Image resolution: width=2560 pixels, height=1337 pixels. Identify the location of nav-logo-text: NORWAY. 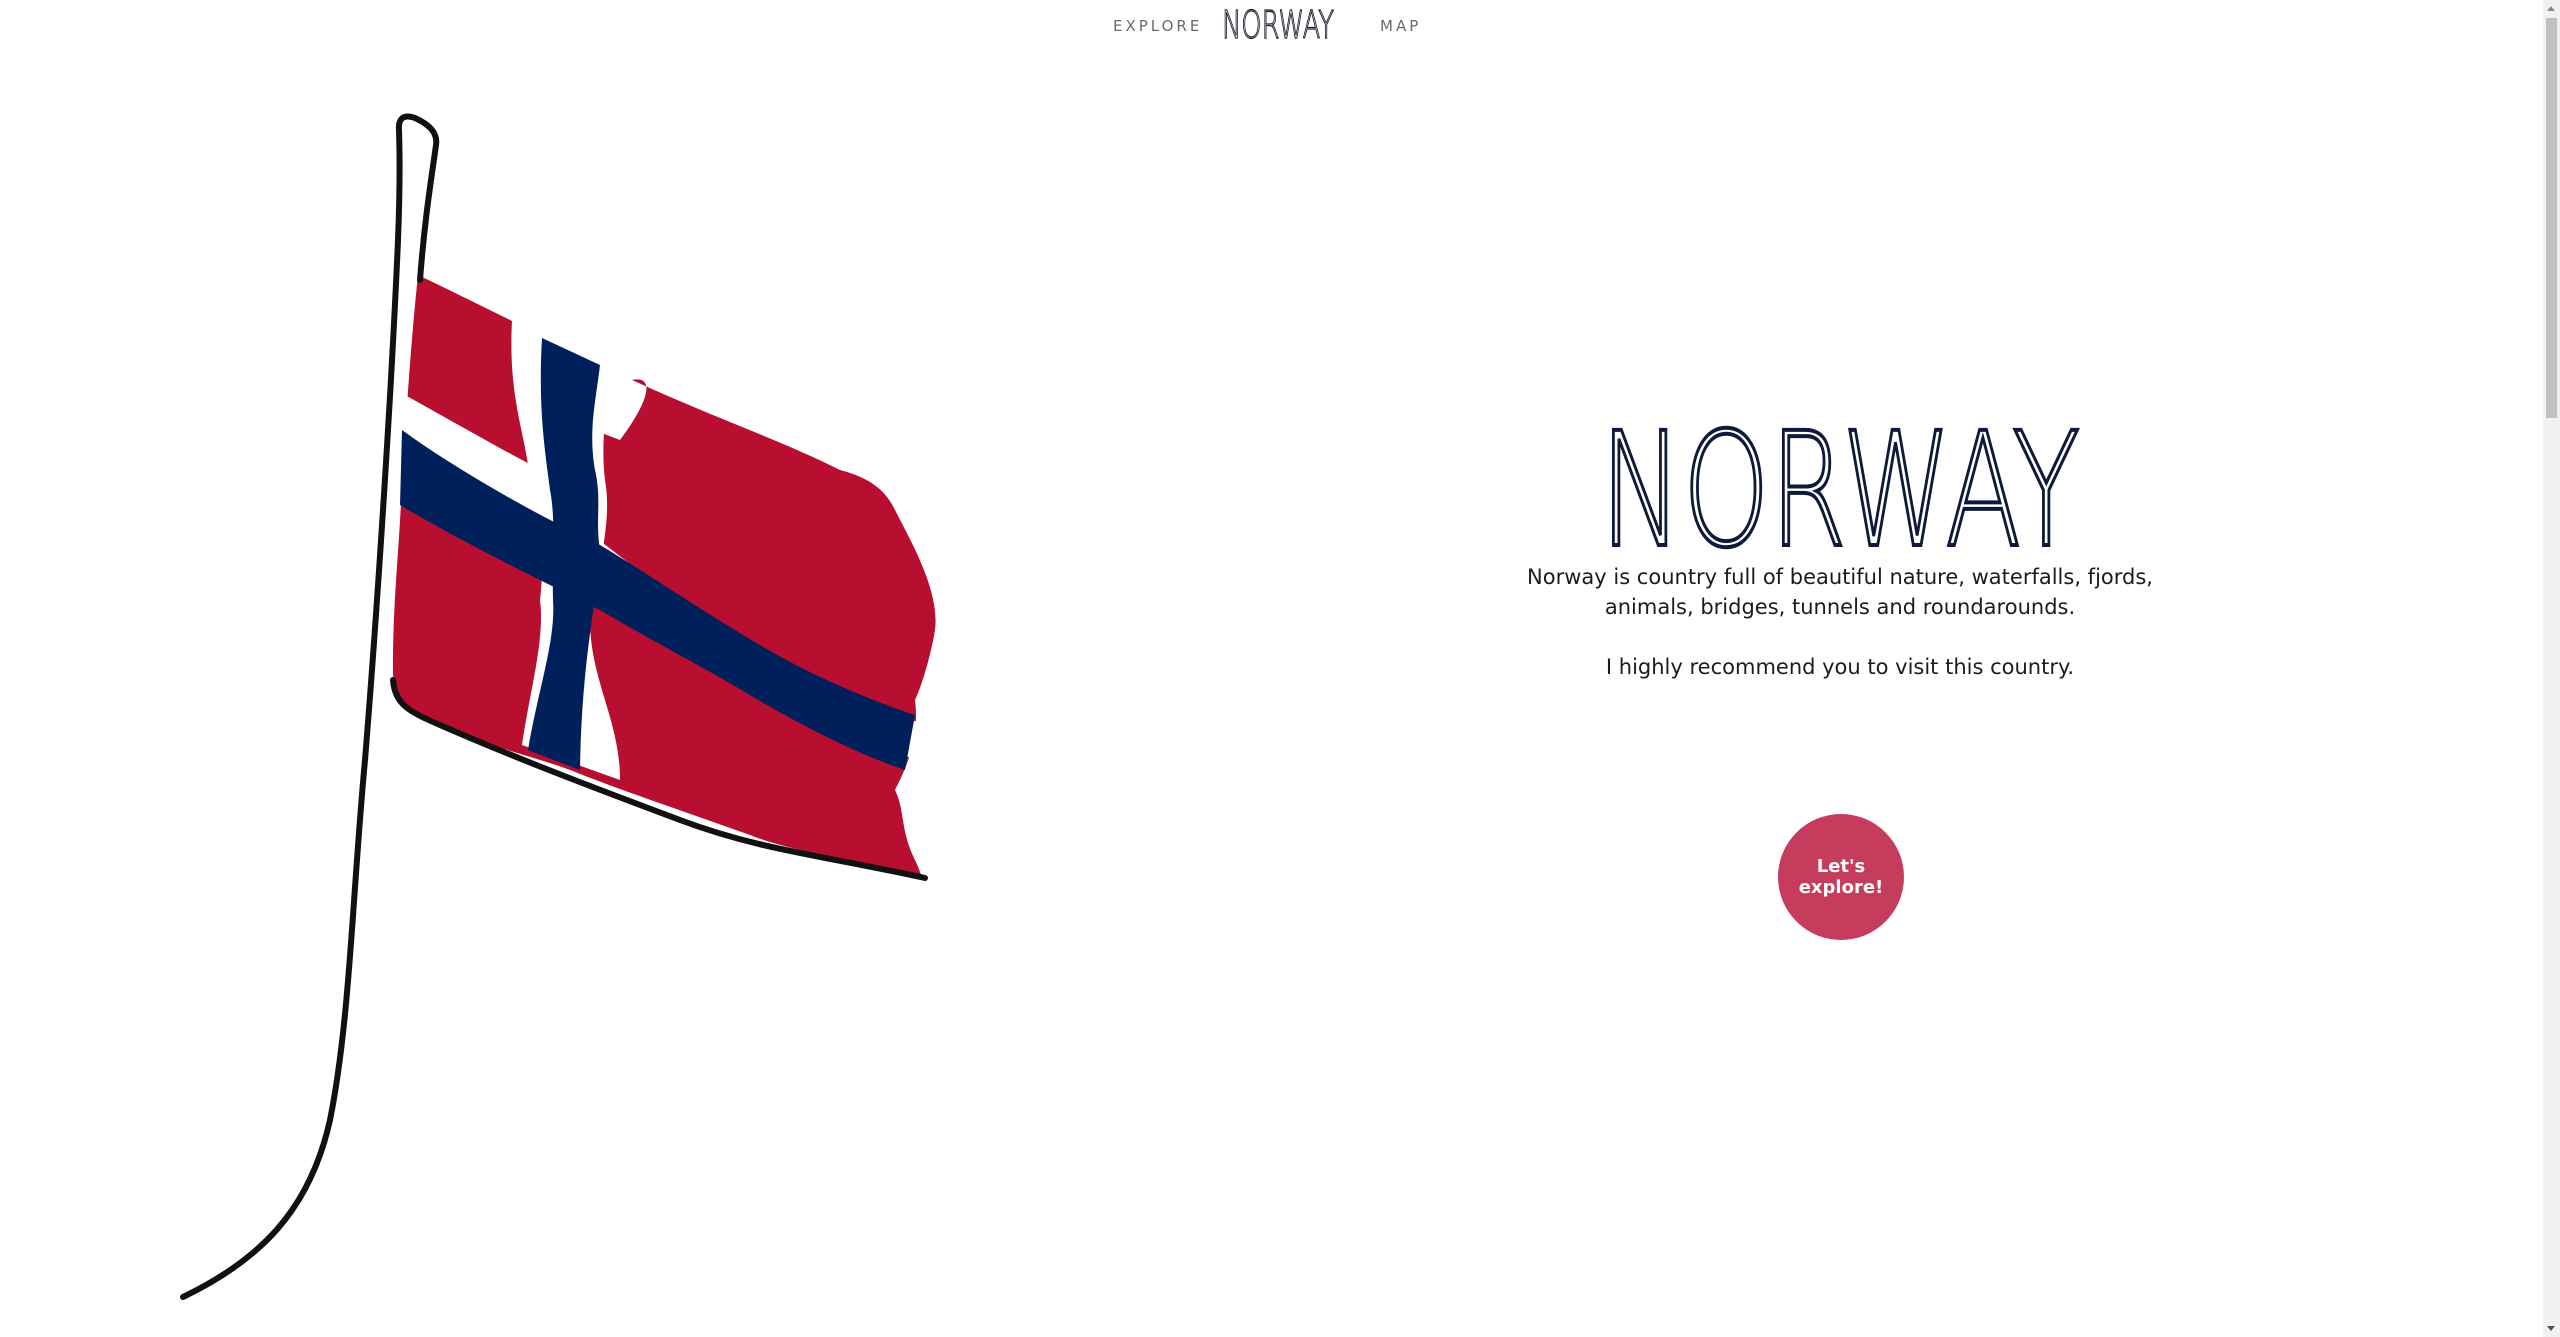
(1278, 24).